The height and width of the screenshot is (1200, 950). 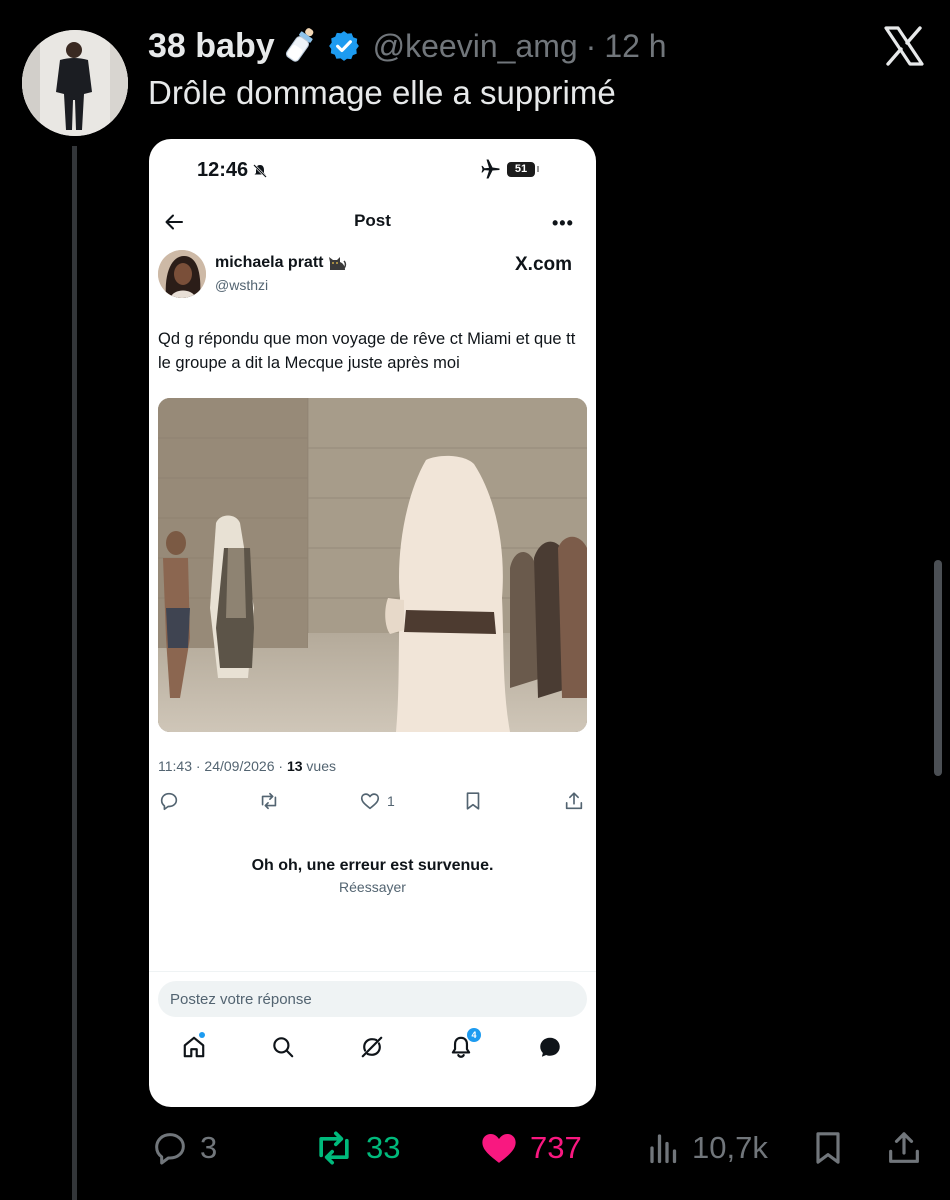 I want to click on inner-share-button, so click(x=574, y=801).